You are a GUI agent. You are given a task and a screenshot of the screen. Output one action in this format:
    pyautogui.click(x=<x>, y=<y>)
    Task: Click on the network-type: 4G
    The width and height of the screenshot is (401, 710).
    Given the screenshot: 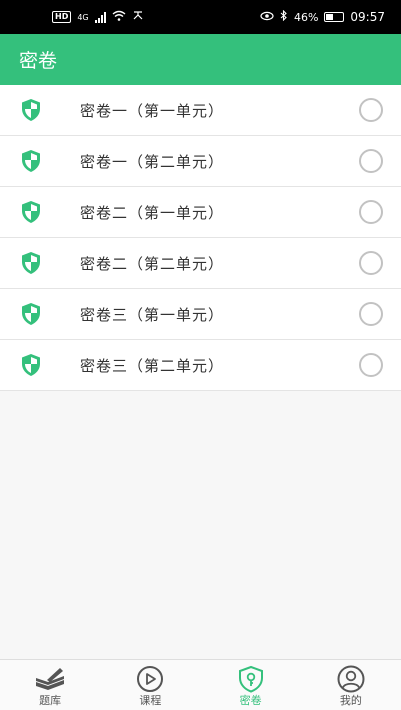 What is the action you would take?
    pyautogui.click(x=83, y=17)
    